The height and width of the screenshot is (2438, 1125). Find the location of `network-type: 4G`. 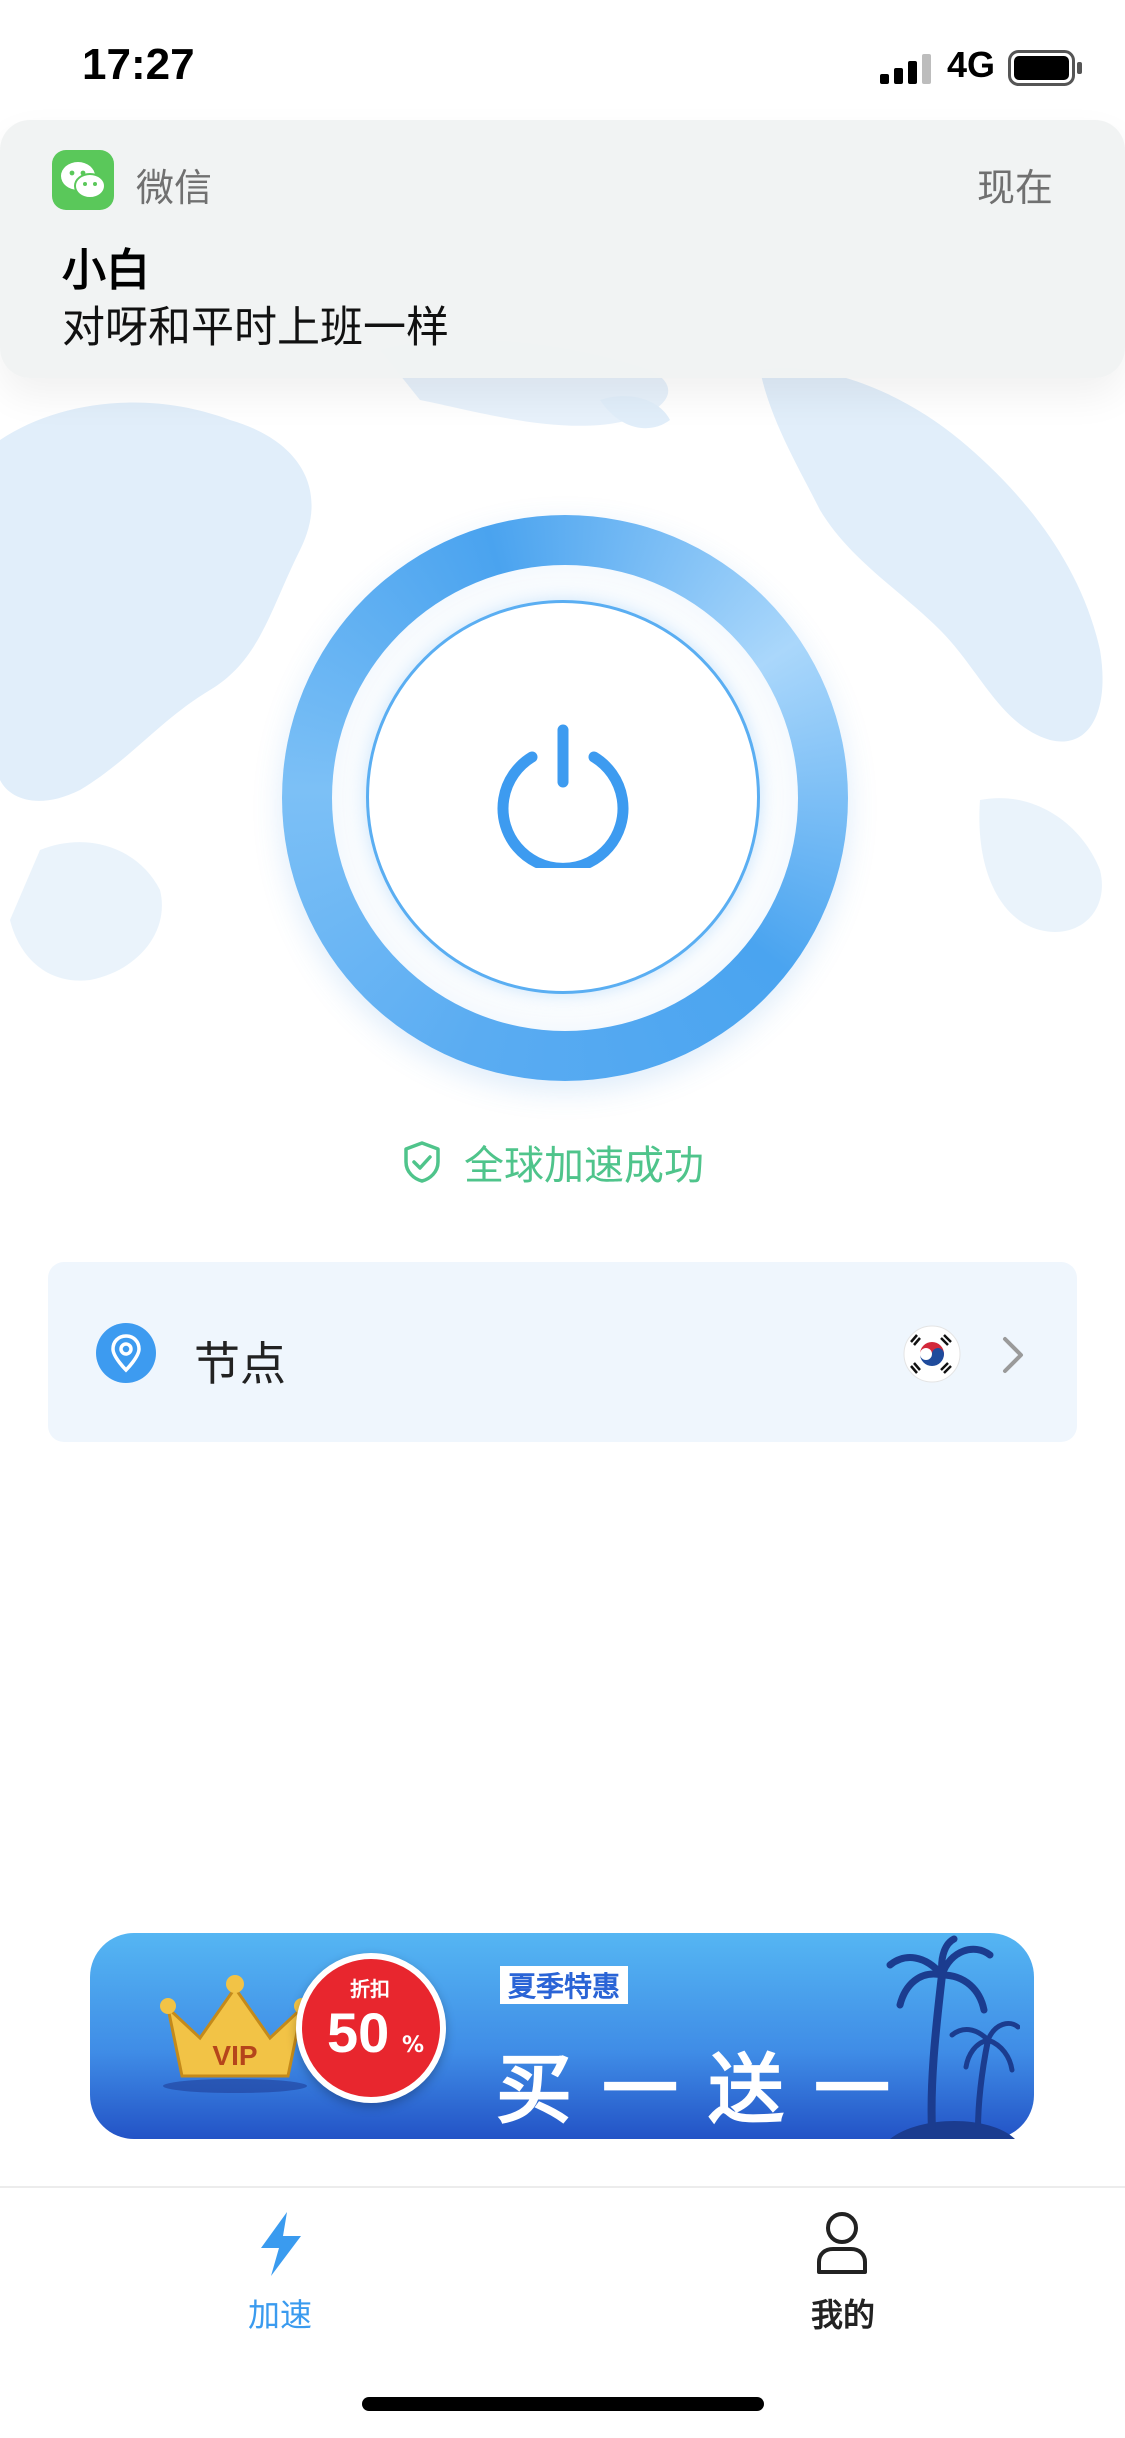

network-type: 4G is located at coordinates (971, 64).